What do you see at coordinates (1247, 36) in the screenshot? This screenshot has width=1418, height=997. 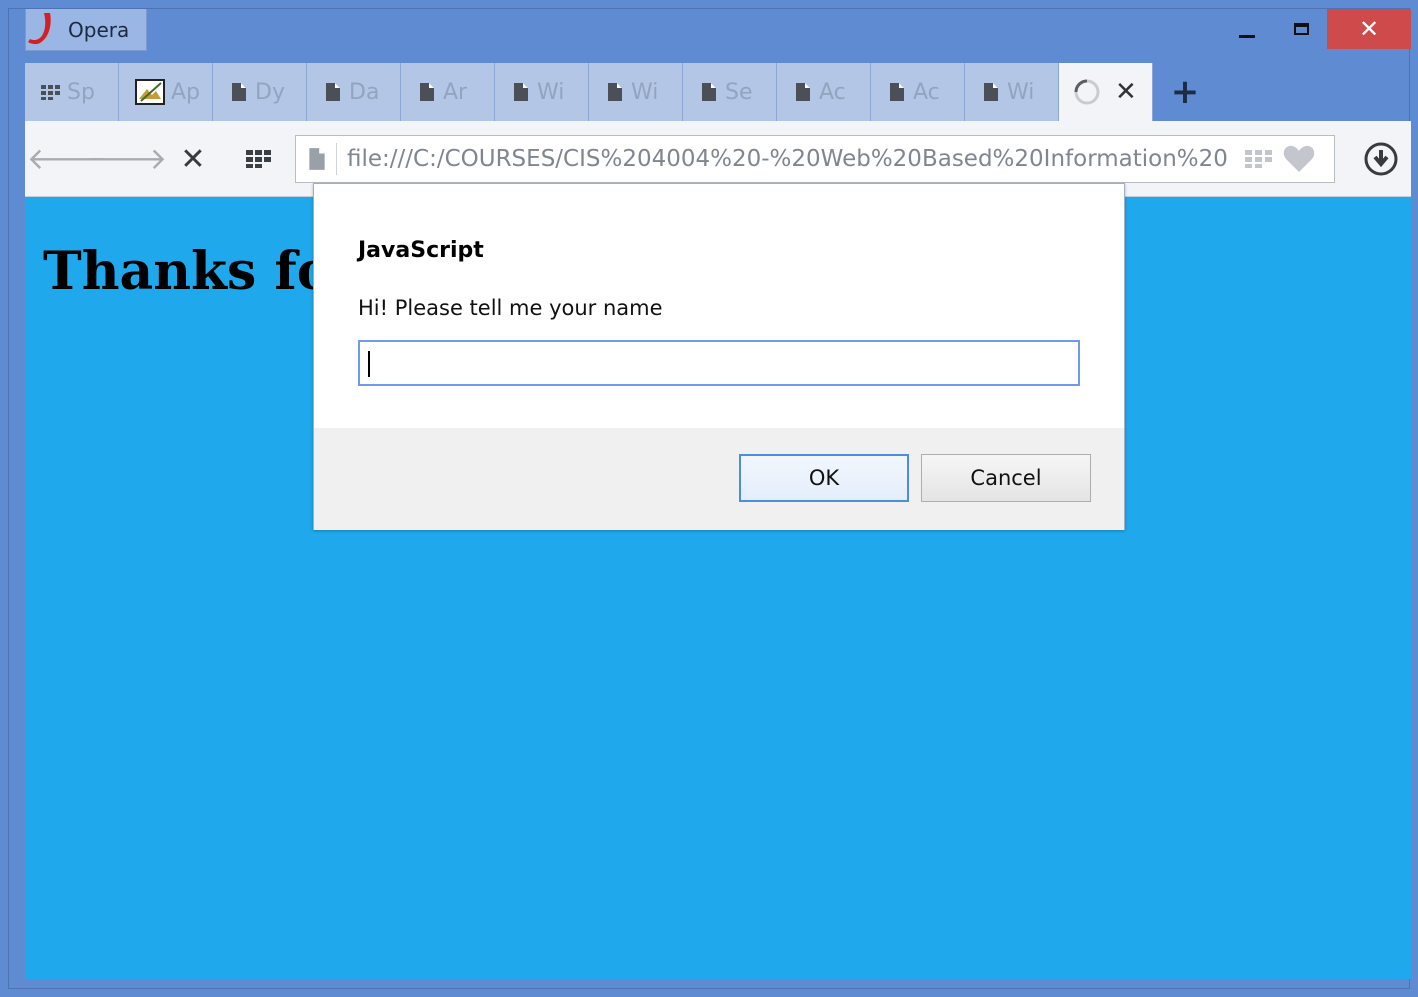 I see `minimize-icon` at bounding box center [1247, 36].